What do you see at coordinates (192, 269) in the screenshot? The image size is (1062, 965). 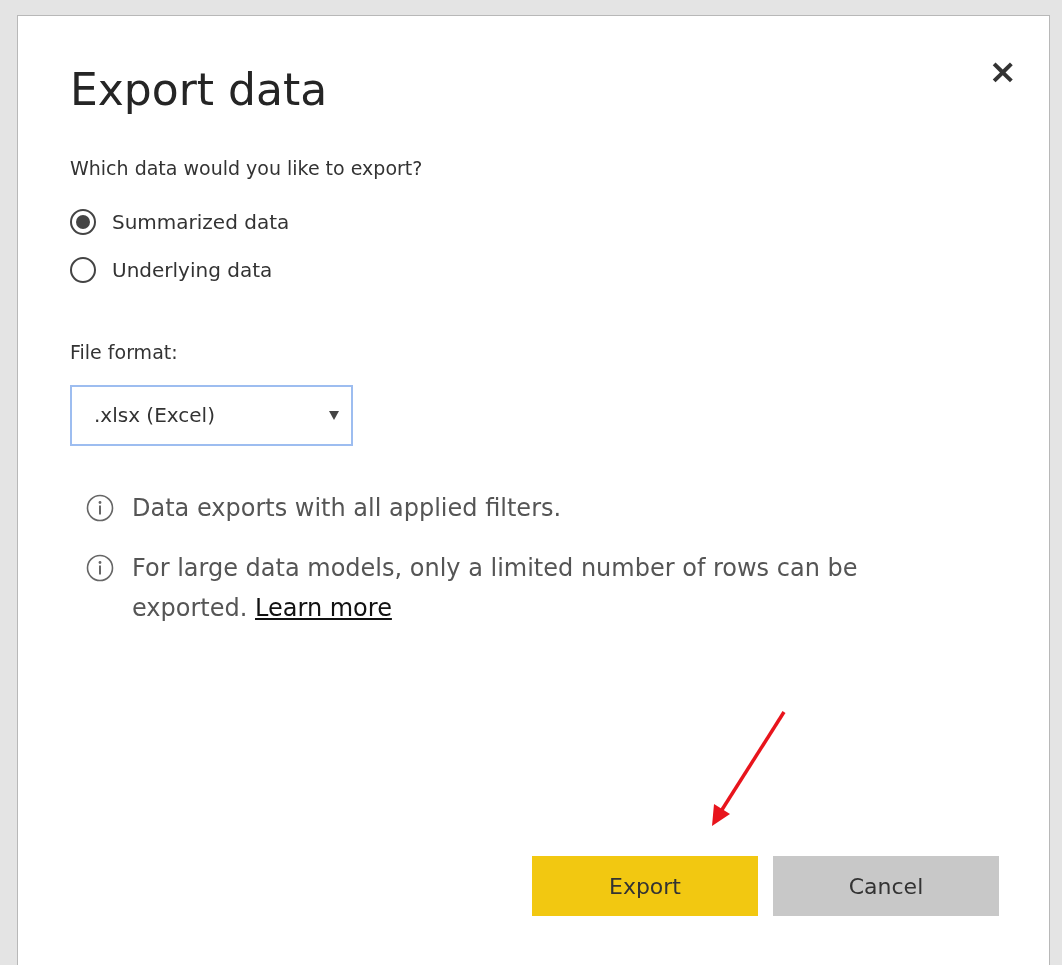 I see `option-label: Underlying data` at bounding box center [192, 269].